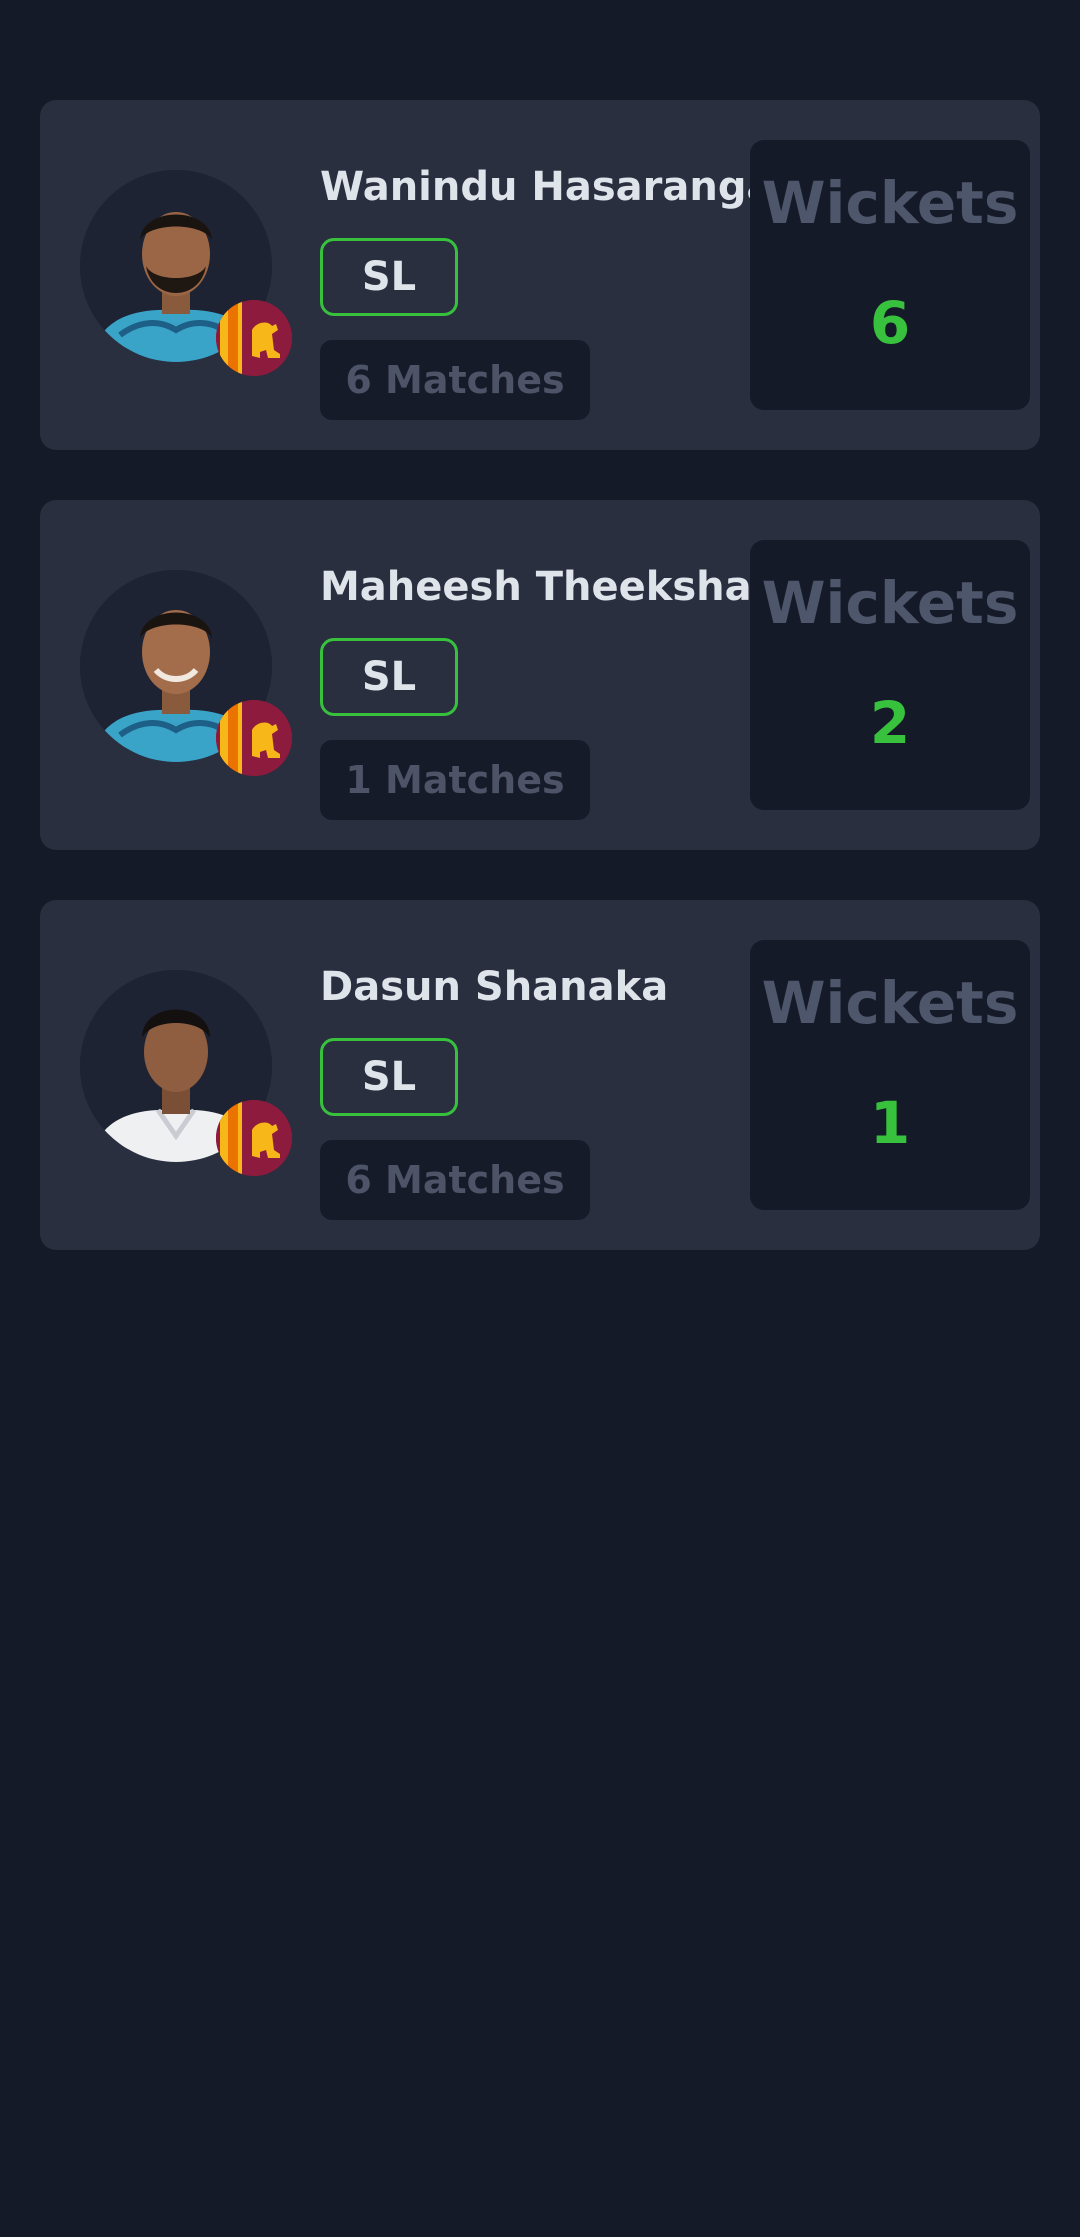 This screenshot has width=1080, height=2237. What do you see at coordinates (890, 1075) in the screenshot?
I see `wickets-stat-box: Wickets 1` at bounding box center [890, 1075].